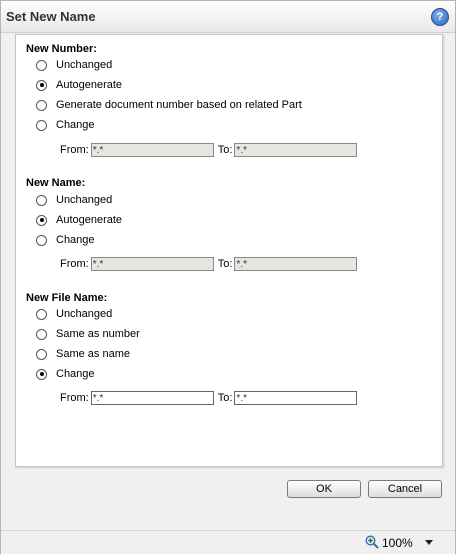  I want to click on new-name-change-option: Change, so click(65, 240).